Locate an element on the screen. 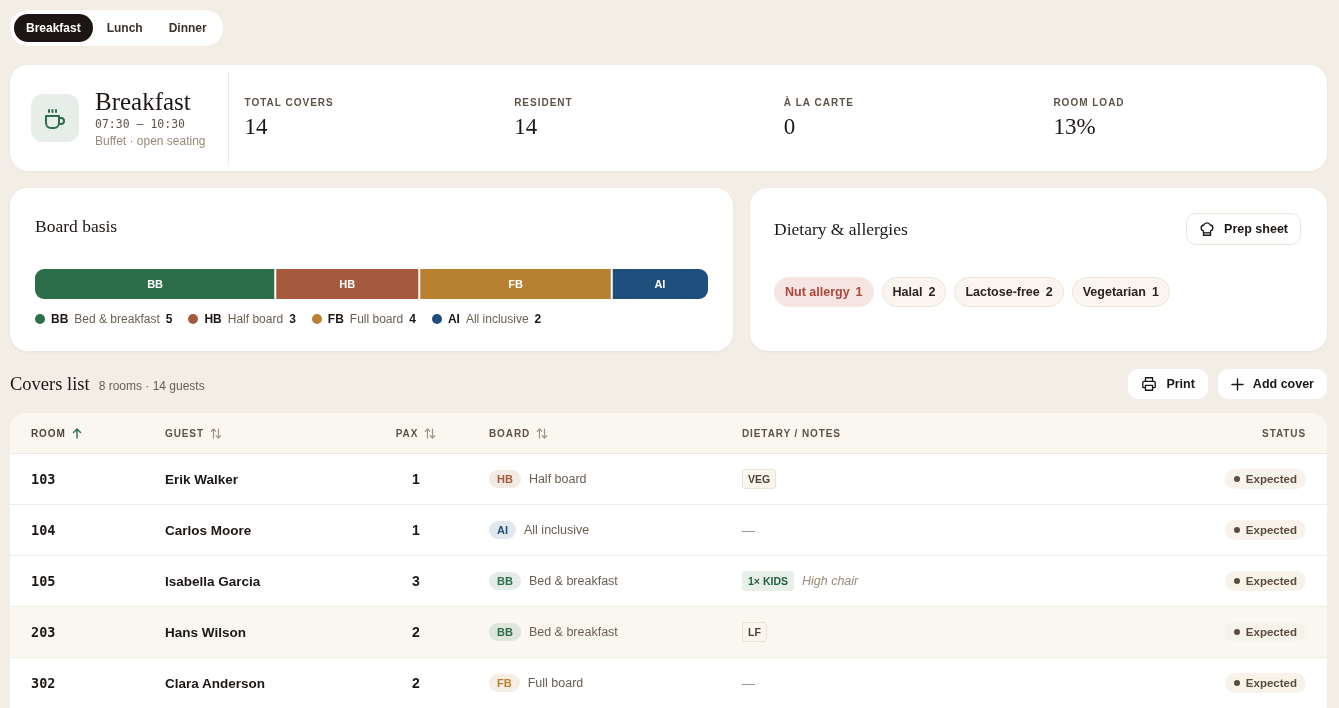  guest-name: Isabella Garcia is located at coordinates (213, 581).